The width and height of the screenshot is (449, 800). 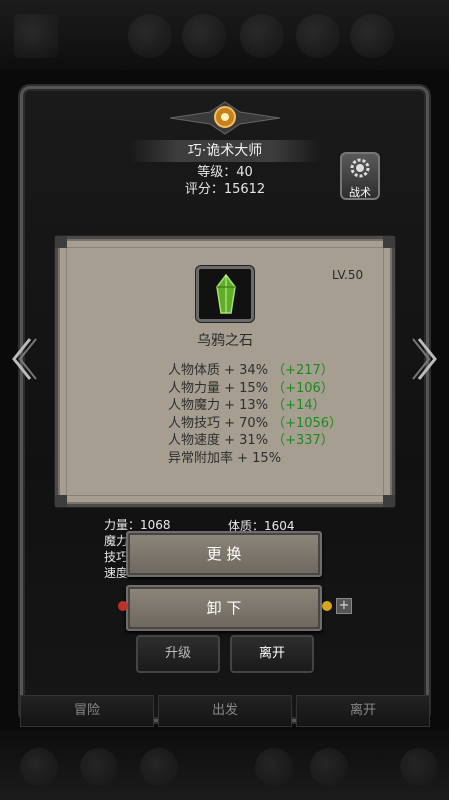 I want to click on attribute-text: 人物技巧 + 70%, so click(x=218, y=423).